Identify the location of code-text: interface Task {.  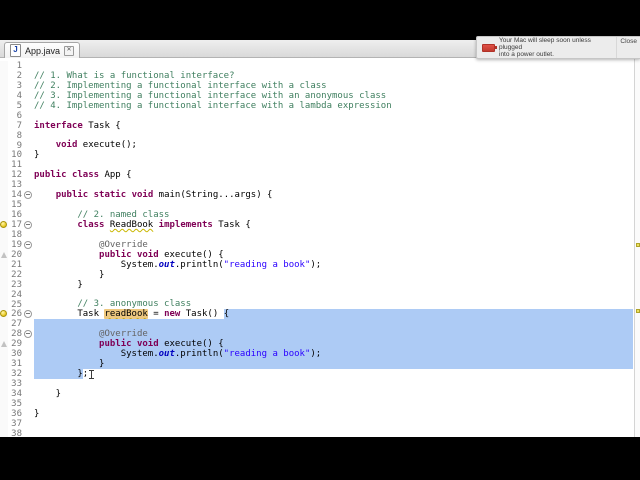
(333, 126).